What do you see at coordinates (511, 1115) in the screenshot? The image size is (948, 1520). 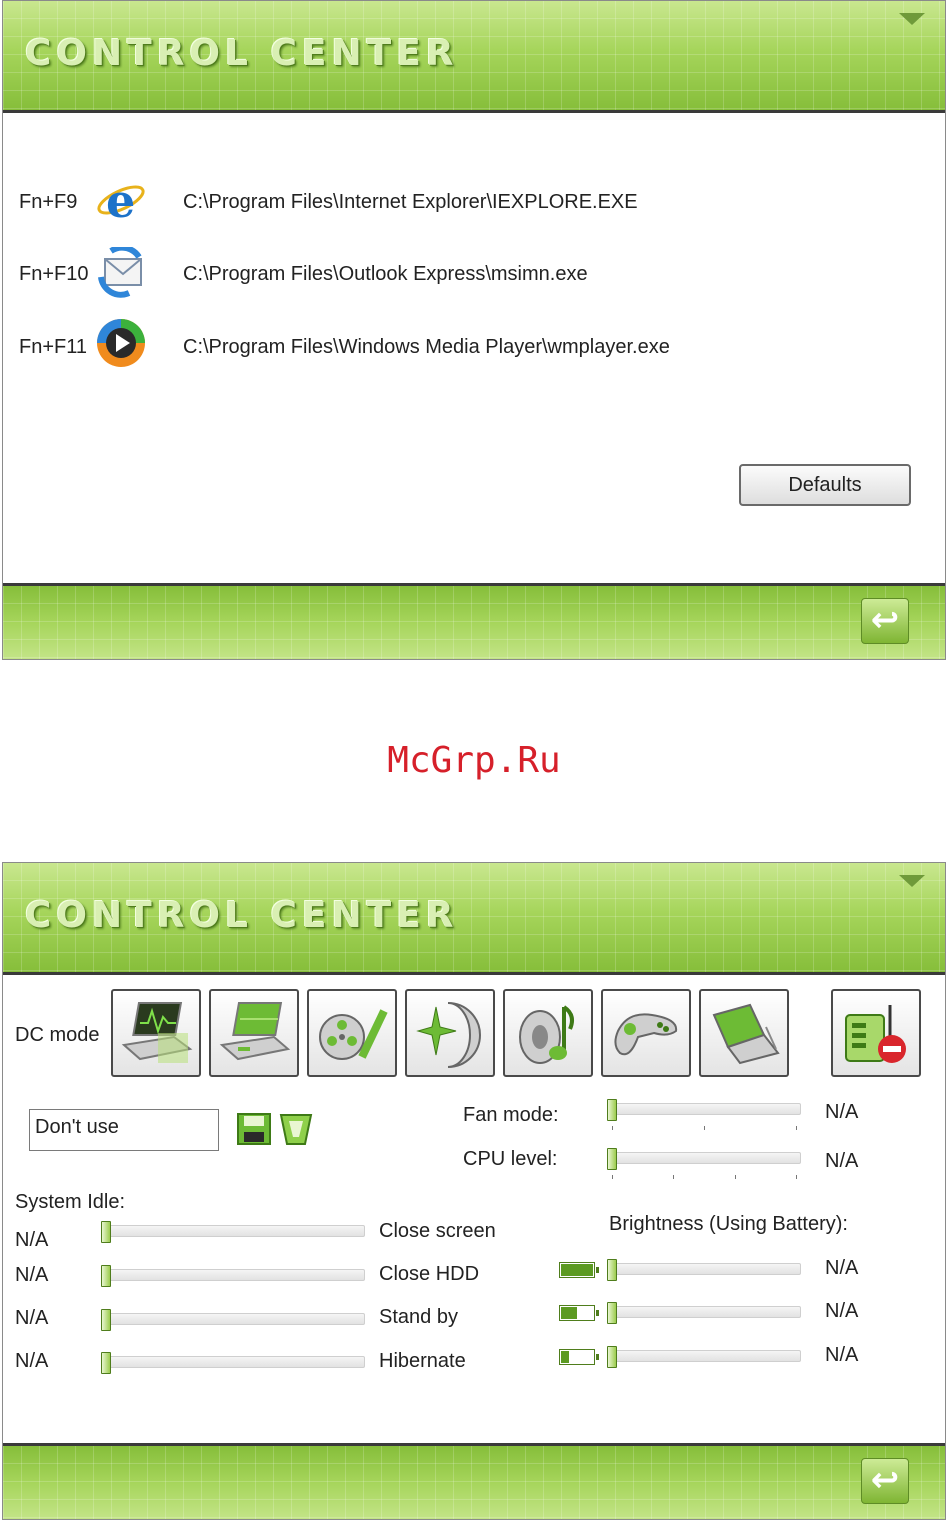 I see `fan-mode-label: Fan mode:` at bounding box center [511, 1115].